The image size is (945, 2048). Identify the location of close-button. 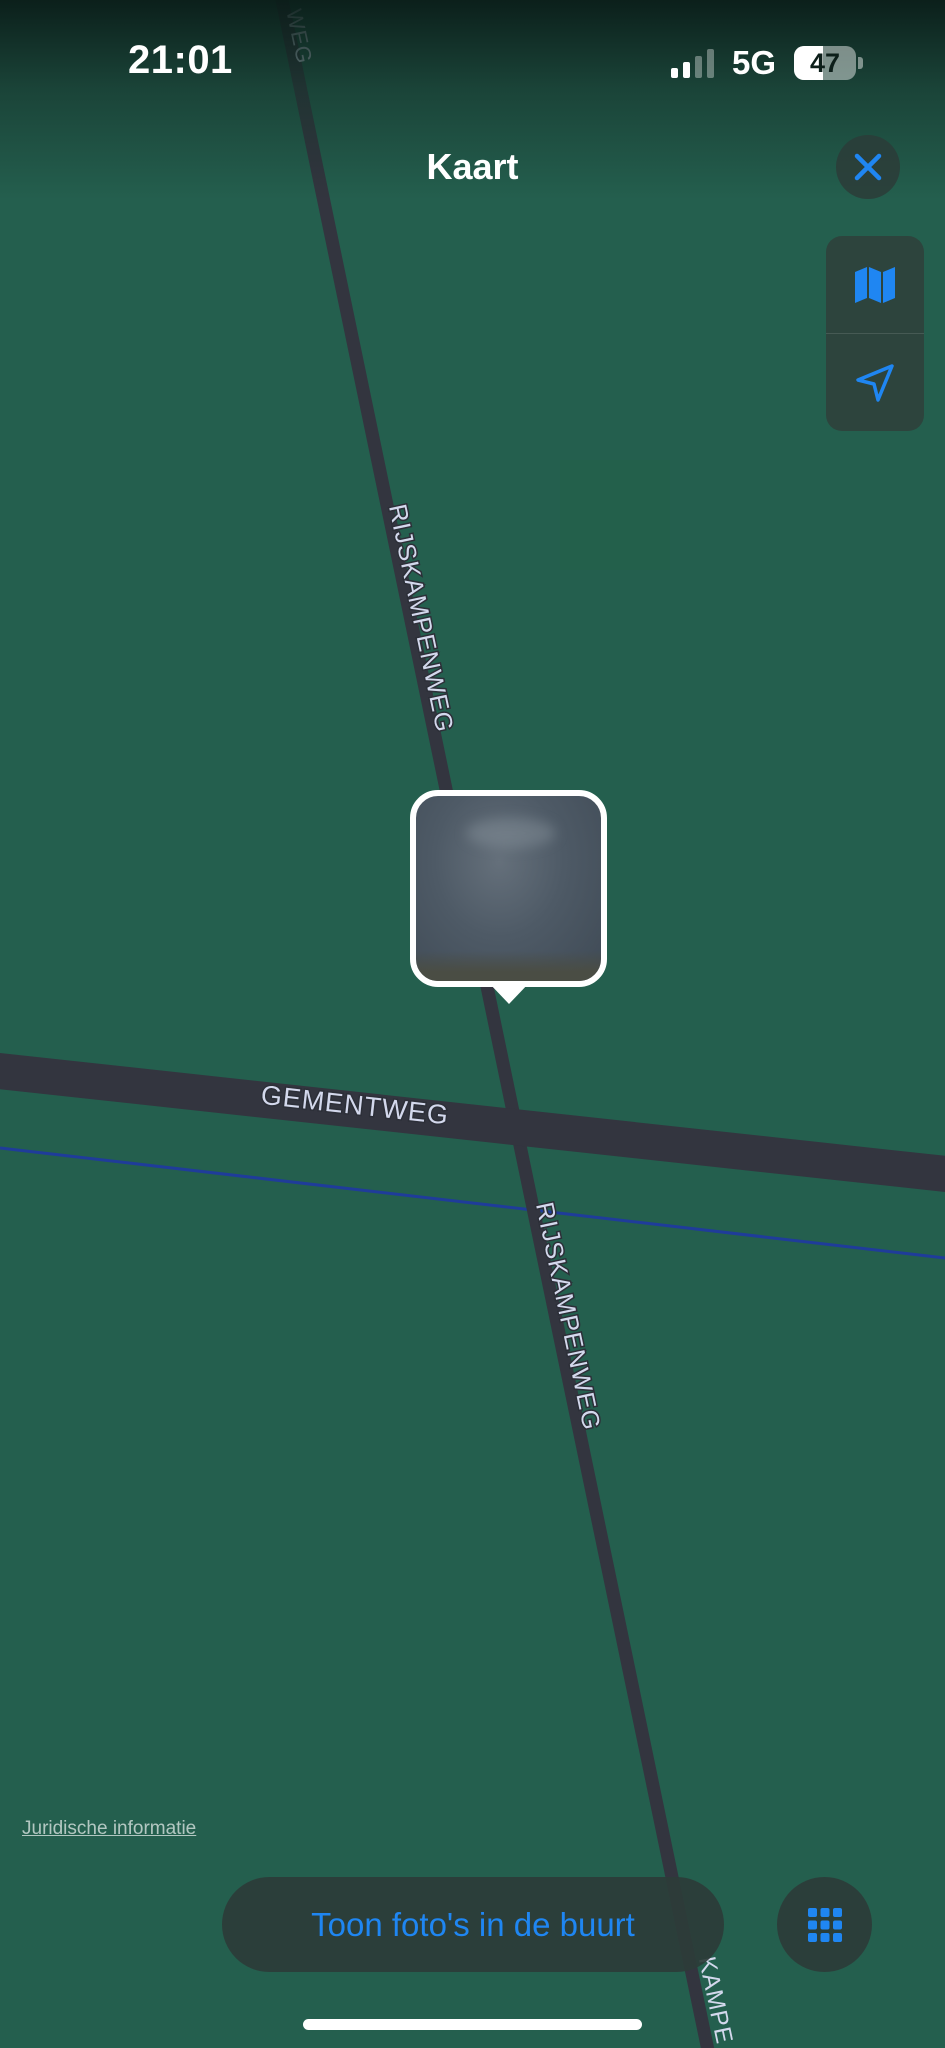
(868, 167).